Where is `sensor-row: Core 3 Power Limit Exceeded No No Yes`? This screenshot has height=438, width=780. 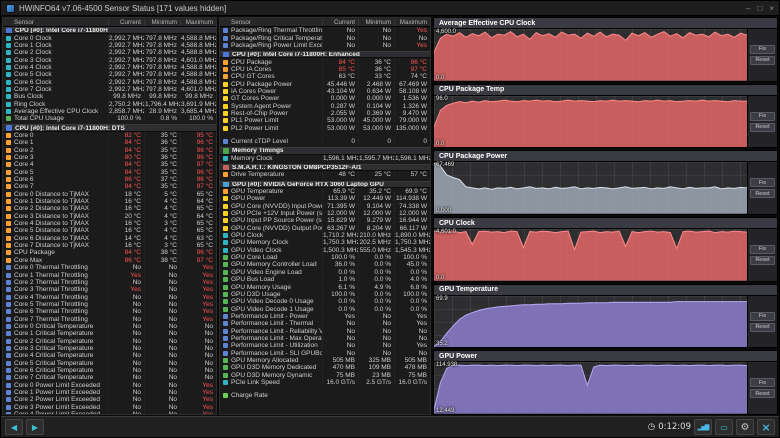
sensor-row: Core 3 Power Limit Exceeded No No Yes is located at coordinates (109, 407).